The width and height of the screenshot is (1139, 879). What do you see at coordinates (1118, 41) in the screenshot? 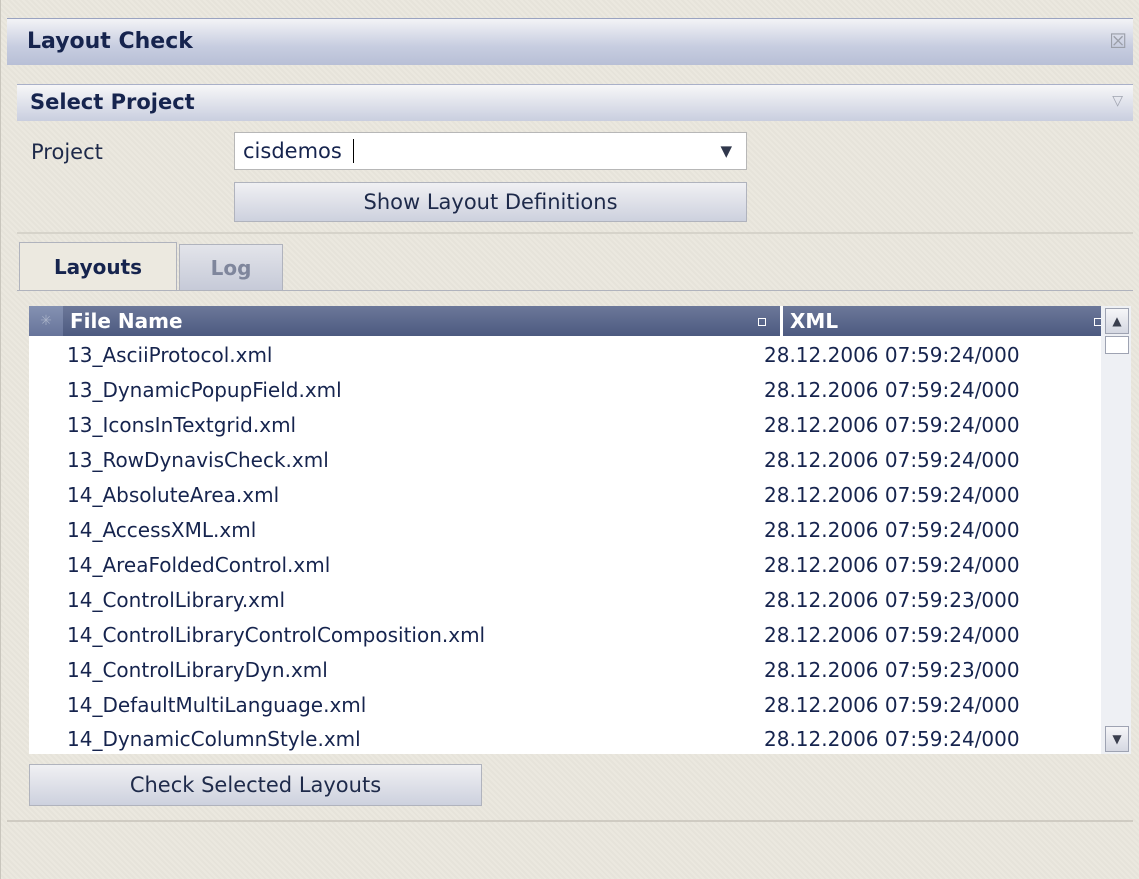
I see `close-icon: ☒` at bounding box center [1118, 41].